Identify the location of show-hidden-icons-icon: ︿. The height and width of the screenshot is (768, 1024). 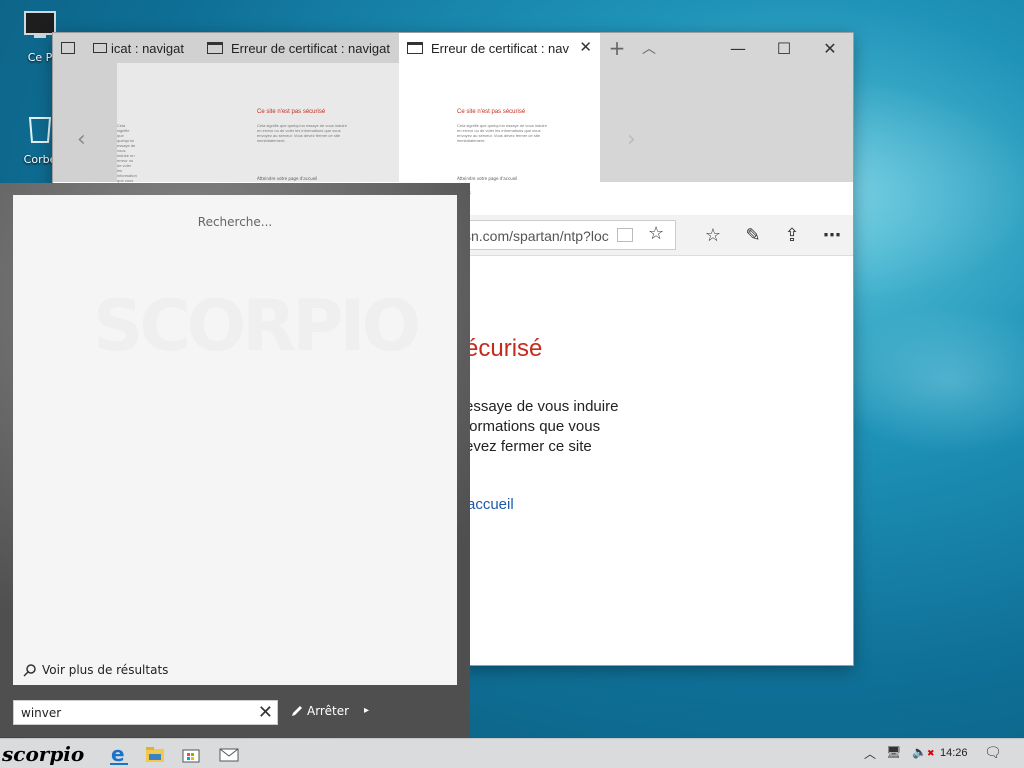
(870, 753).